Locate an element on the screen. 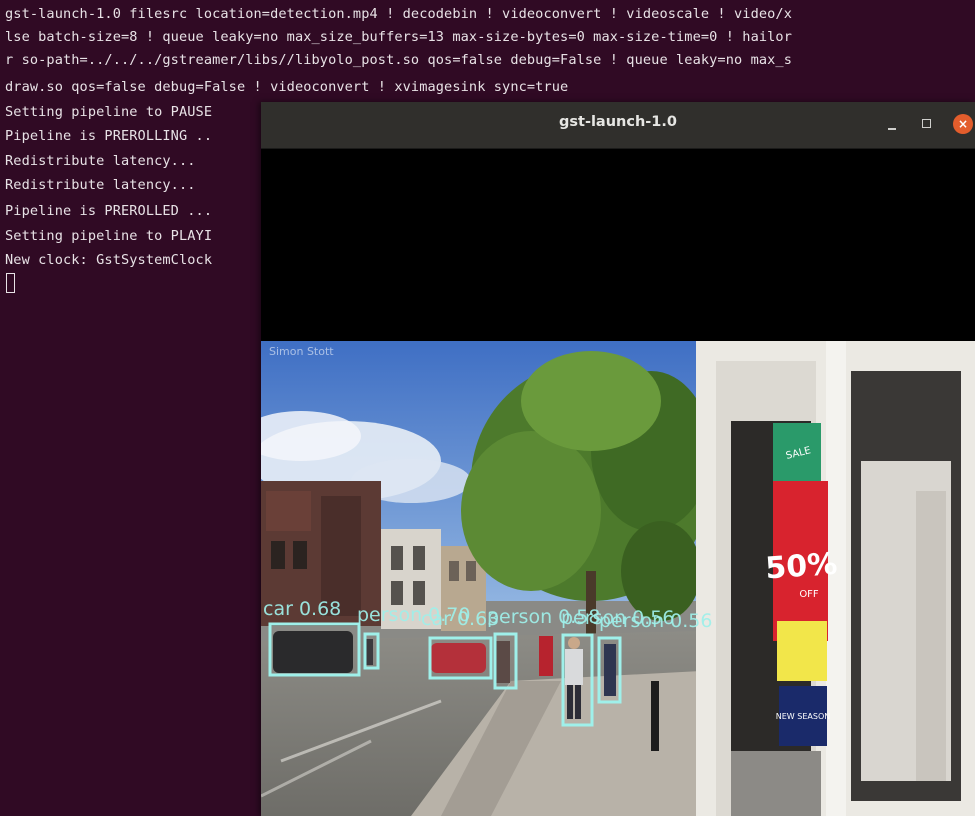 The height and width of the screenshot is (816, 975). terminal-line: Setting pipeline to PAUSE is located at coordinates (109, 112).